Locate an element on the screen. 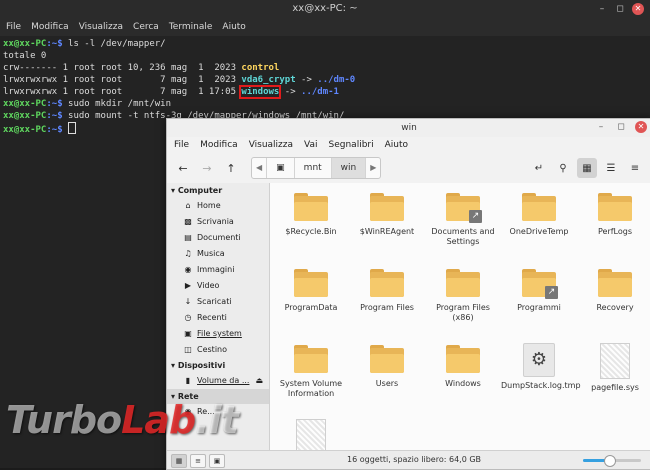  fm-titlebar: win – ◻ ✕ is located at coordinates (408, 128).